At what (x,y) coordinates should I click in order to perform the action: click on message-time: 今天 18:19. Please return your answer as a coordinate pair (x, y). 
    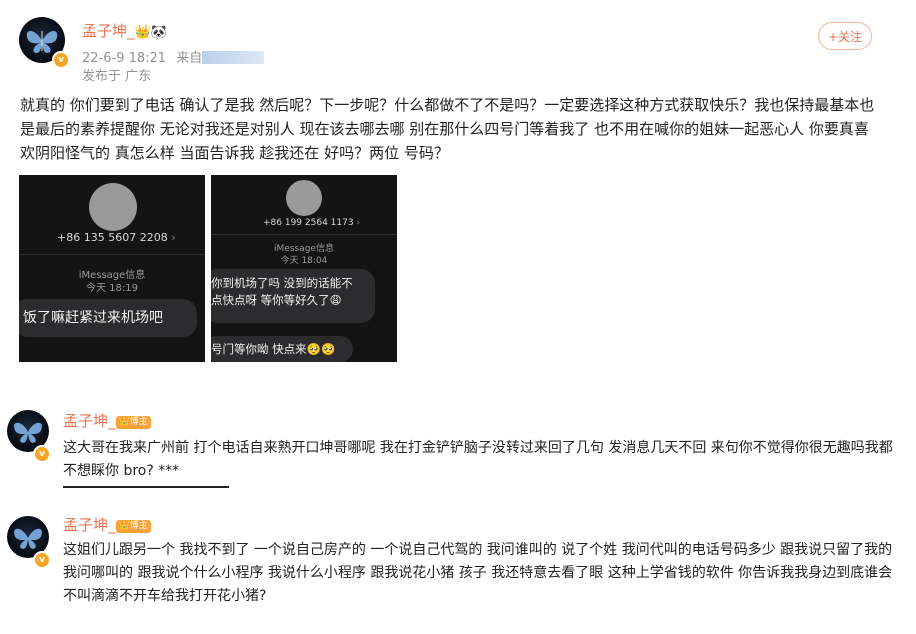
    Looking at the image, I should click on (112, 288).